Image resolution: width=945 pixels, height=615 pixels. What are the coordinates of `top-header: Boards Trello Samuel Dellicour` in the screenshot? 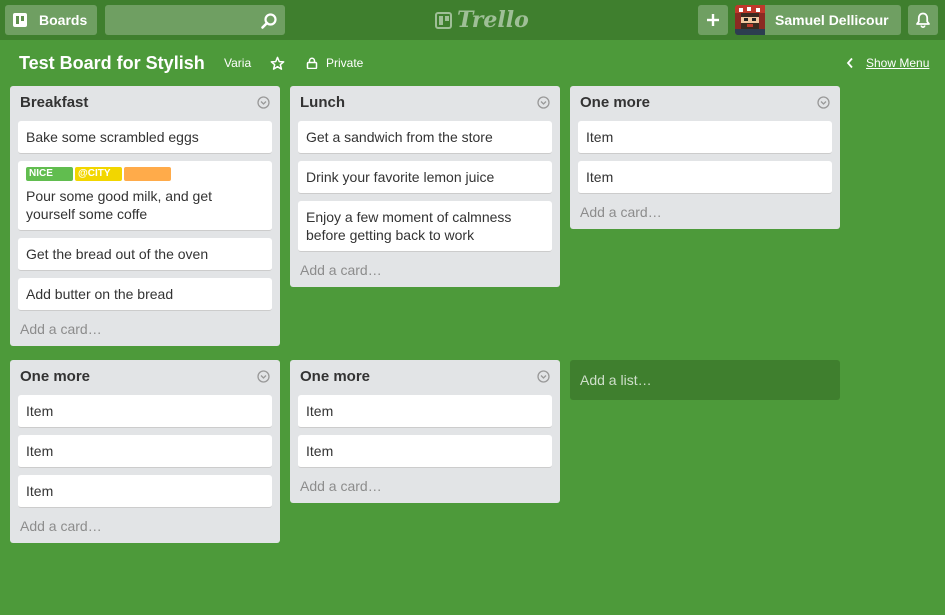 It's located at (472, 20).